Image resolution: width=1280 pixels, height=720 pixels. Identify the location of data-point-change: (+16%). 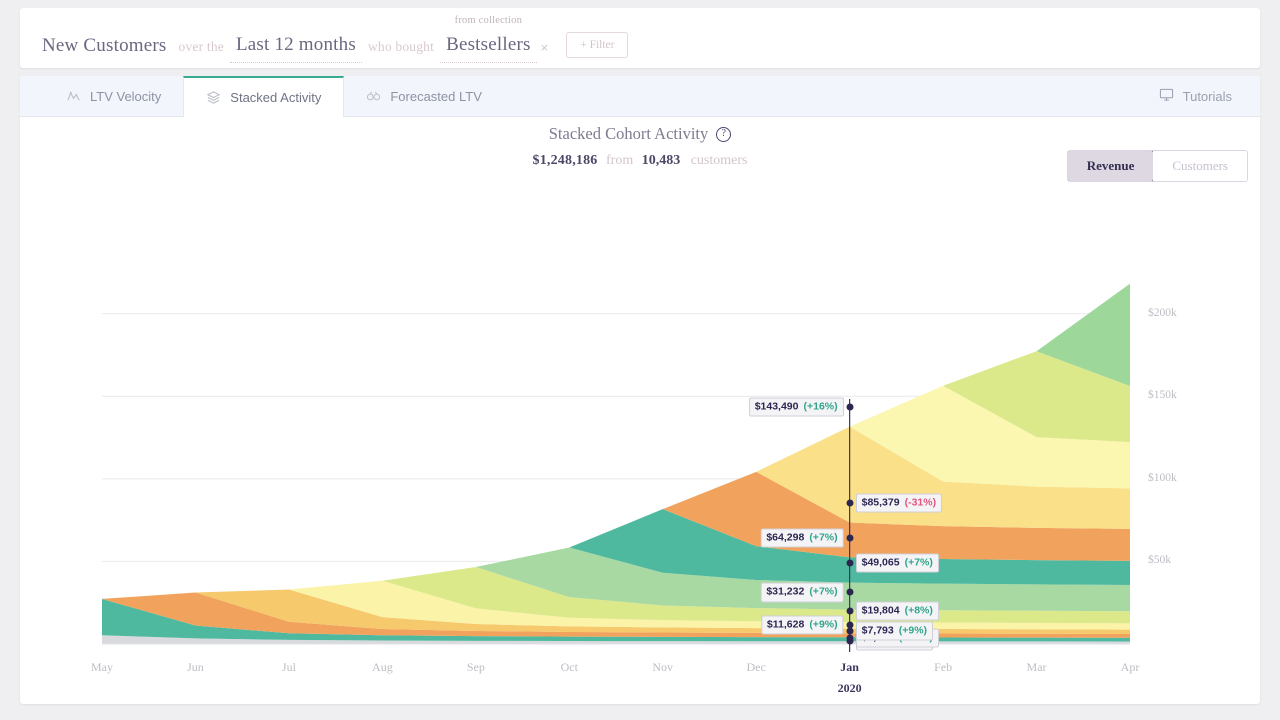
(820, 406).